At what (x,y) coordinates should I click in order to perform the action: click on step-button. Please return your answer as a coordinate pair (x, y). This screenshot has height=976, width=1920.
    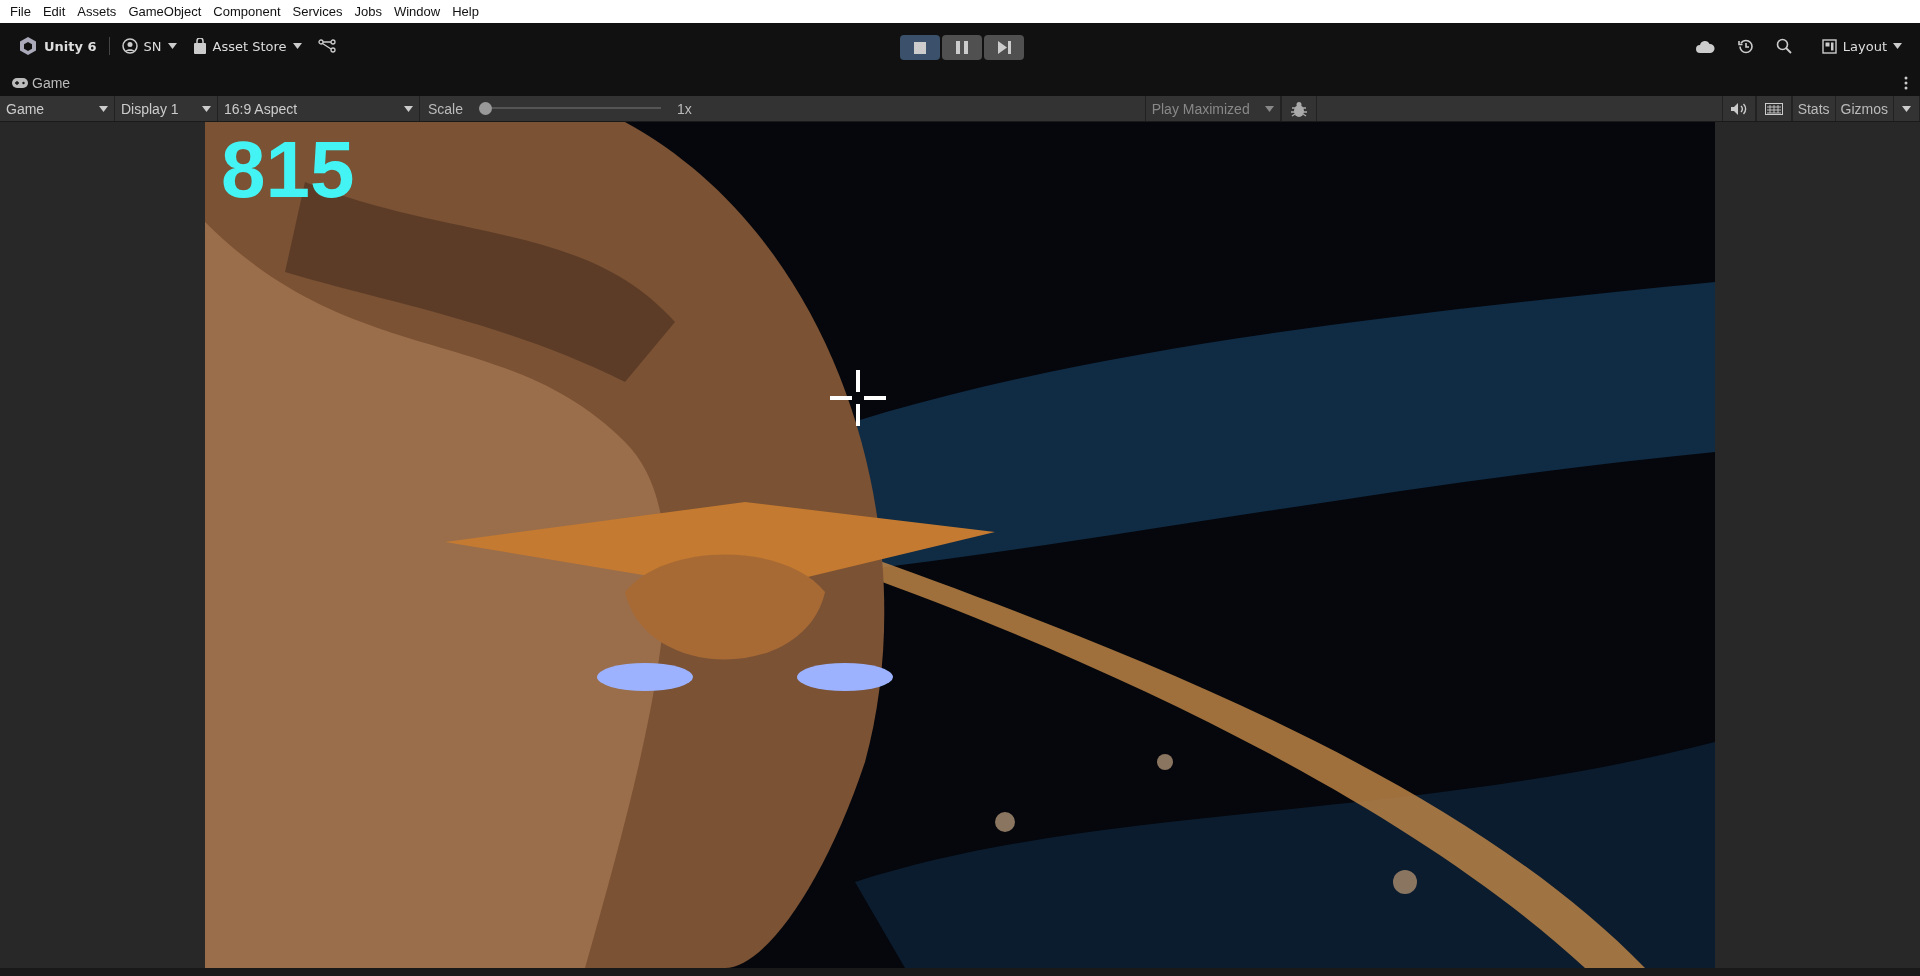
    Looking at the image, I should click on (1004, 48).